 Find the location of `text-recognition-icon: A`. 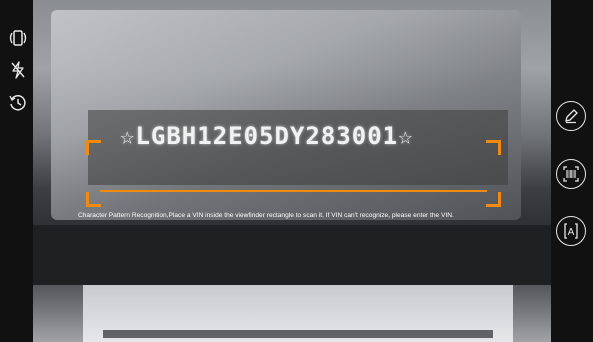

text-recognition-icon: A is located at coordinates (571, 231).